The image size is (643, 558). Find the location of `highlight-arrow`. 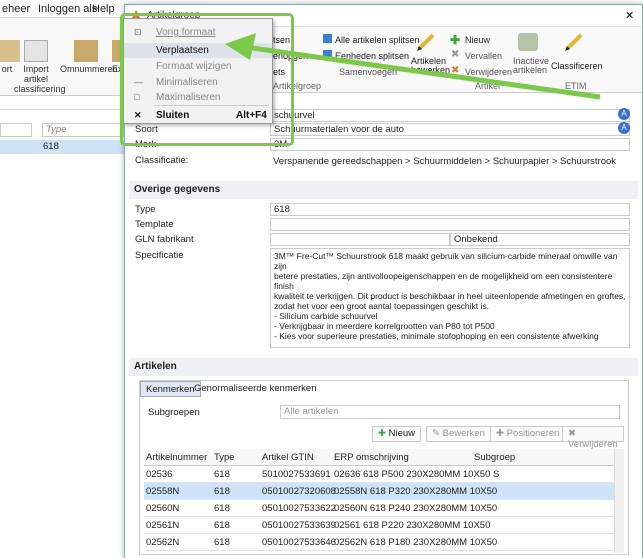

highlight-arrow is located at coordinates (413, 66).